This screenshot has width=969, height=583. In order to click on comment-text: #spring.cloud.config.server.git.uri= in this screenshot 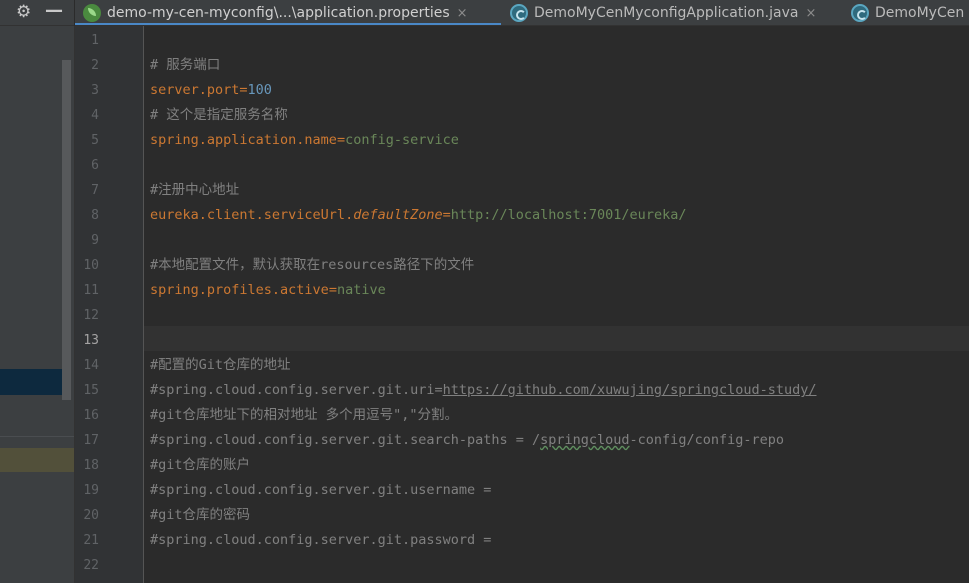, I will do `click(296, 390)`.